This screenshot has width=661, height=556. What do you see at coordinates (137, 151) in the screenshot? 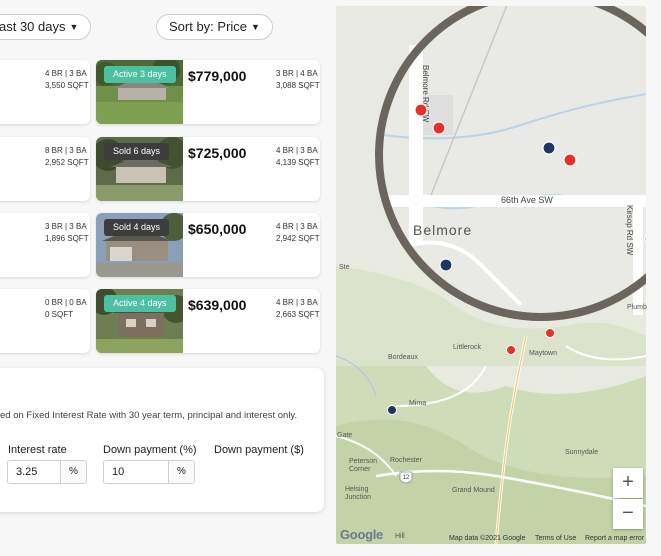
I see `status-badge: Sold 6 days` at bounding box center [137, 151].